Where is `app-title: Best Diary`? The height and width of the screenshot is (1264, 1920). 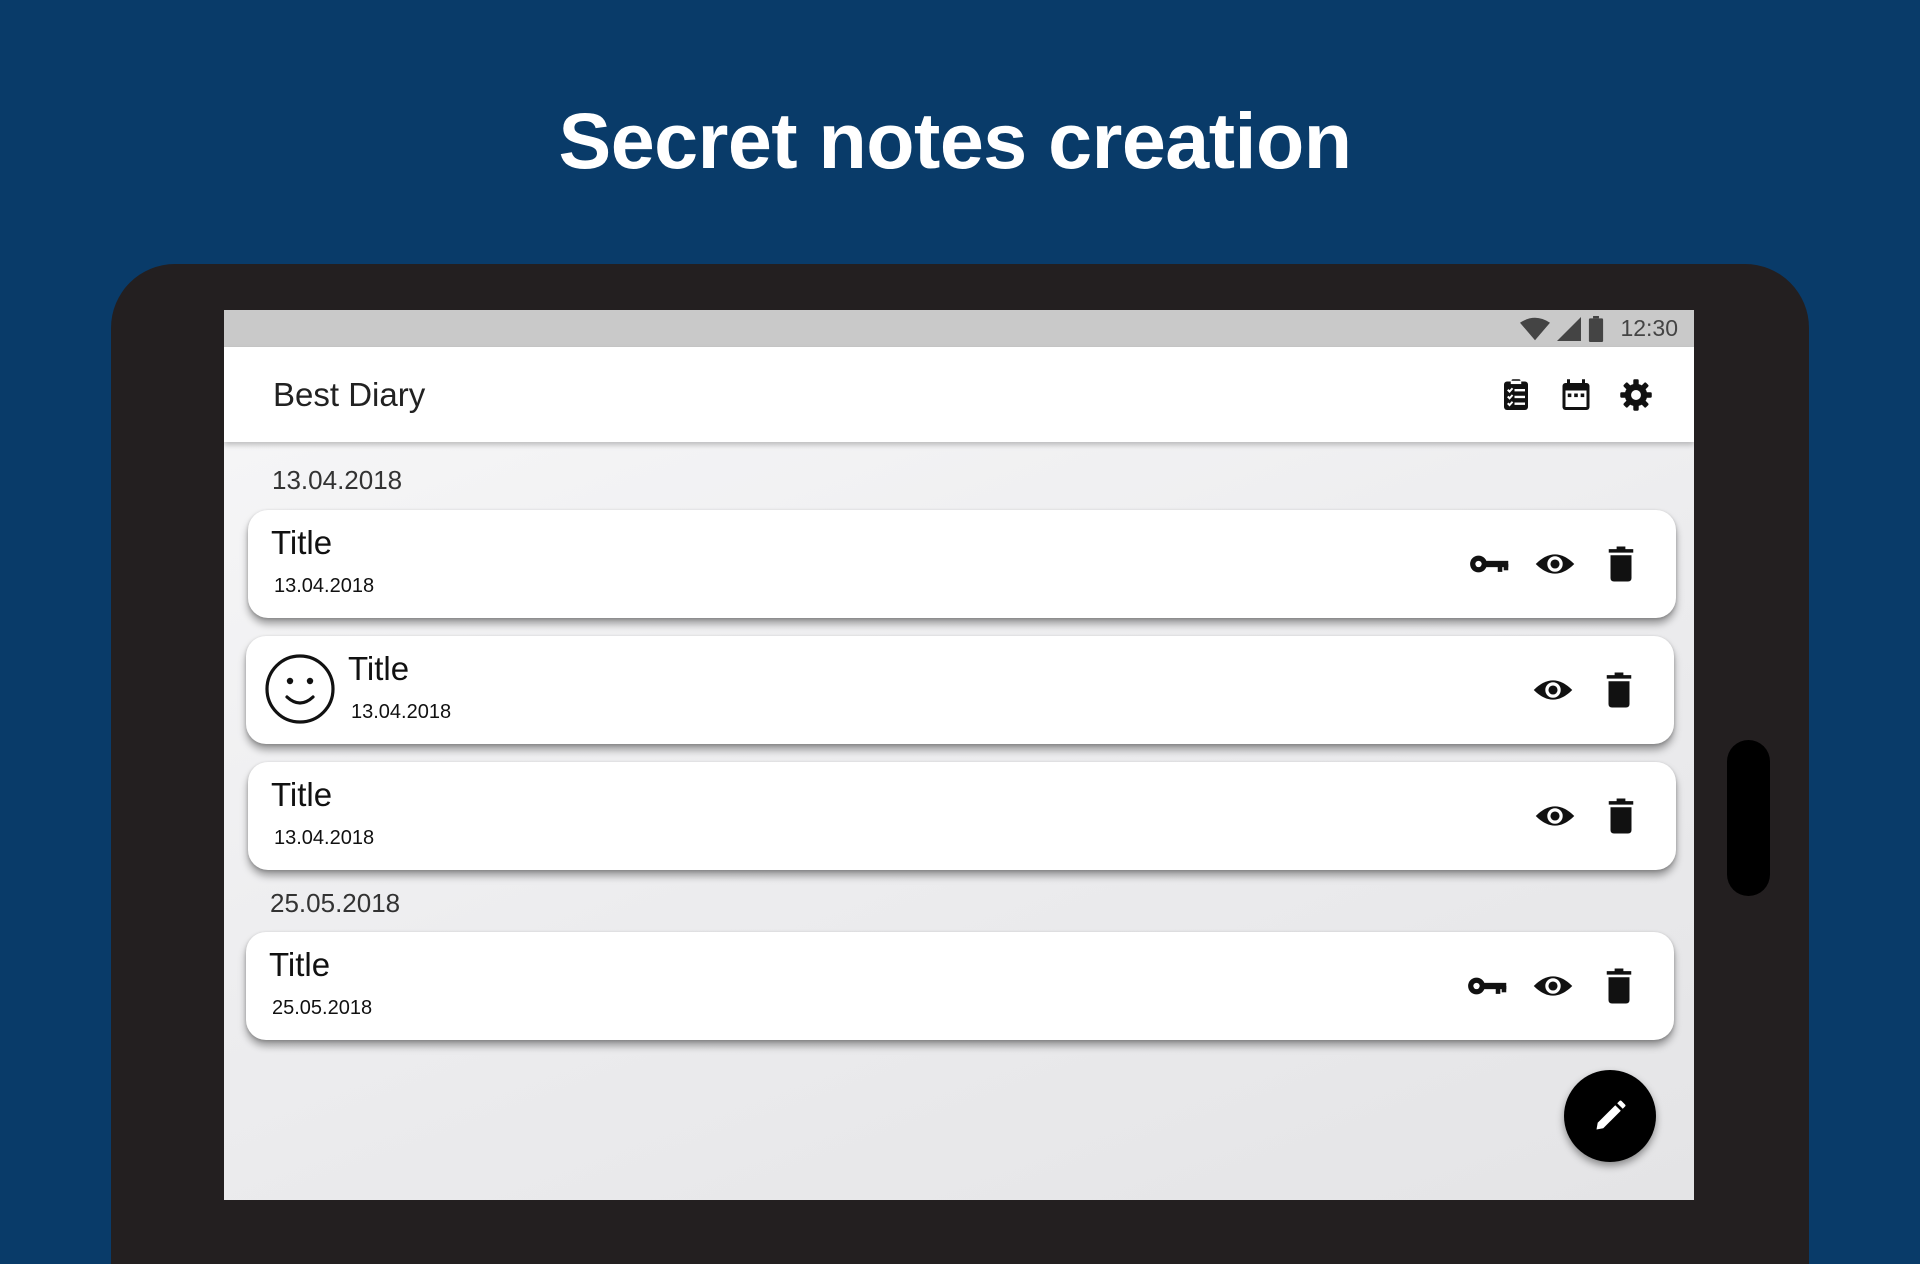
app-title: Best Diary is located at coordinates (349, 394).